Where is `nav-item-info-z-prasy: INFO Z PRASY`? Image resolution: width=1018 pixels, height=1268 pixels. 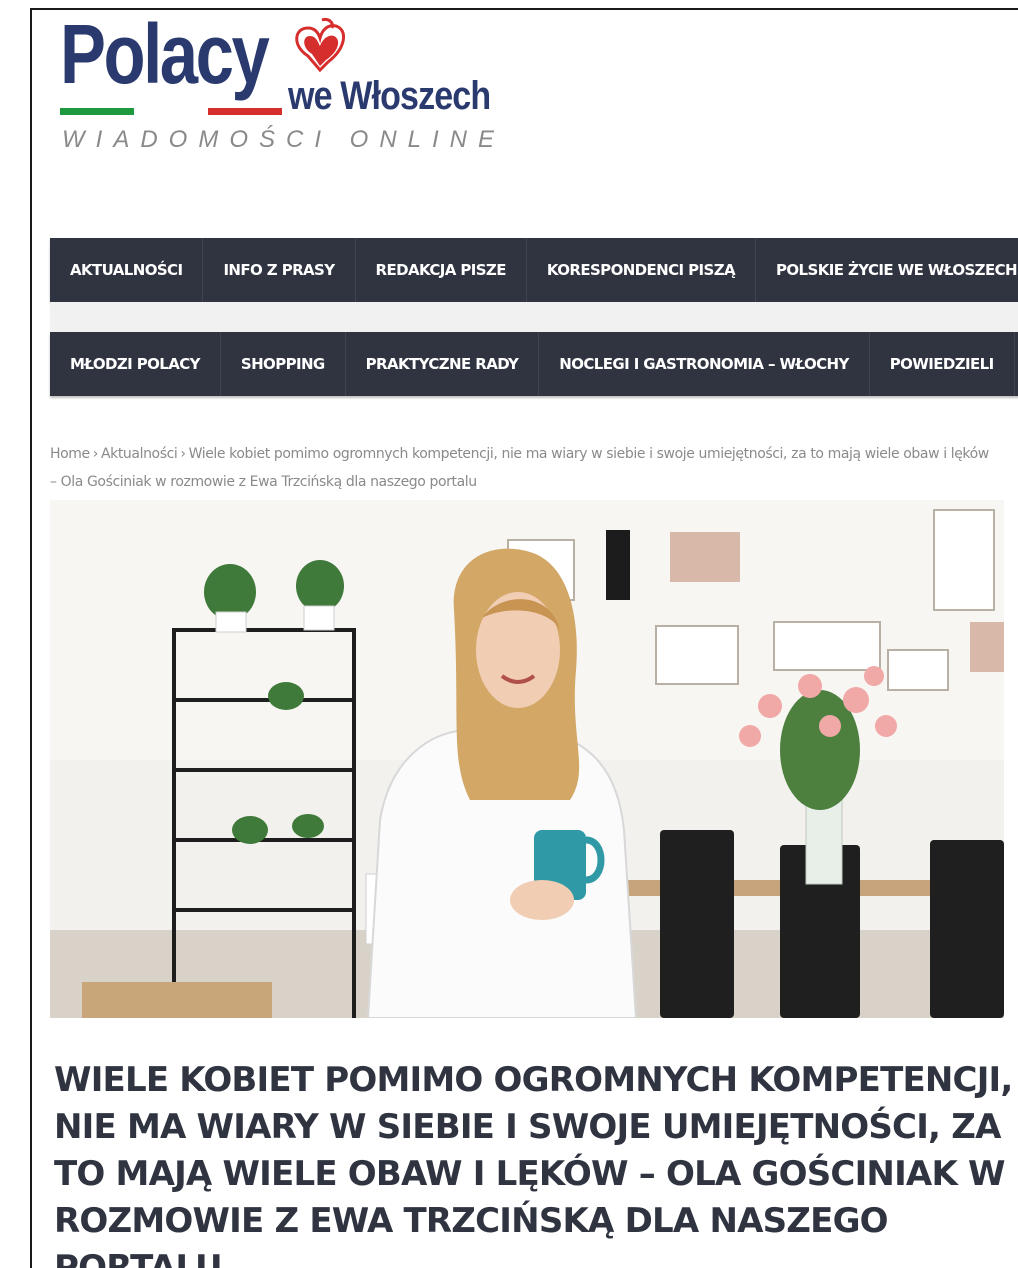
nav-item-info-z-prasy: INFO Z PRASY is located at coordinates (279, 270).